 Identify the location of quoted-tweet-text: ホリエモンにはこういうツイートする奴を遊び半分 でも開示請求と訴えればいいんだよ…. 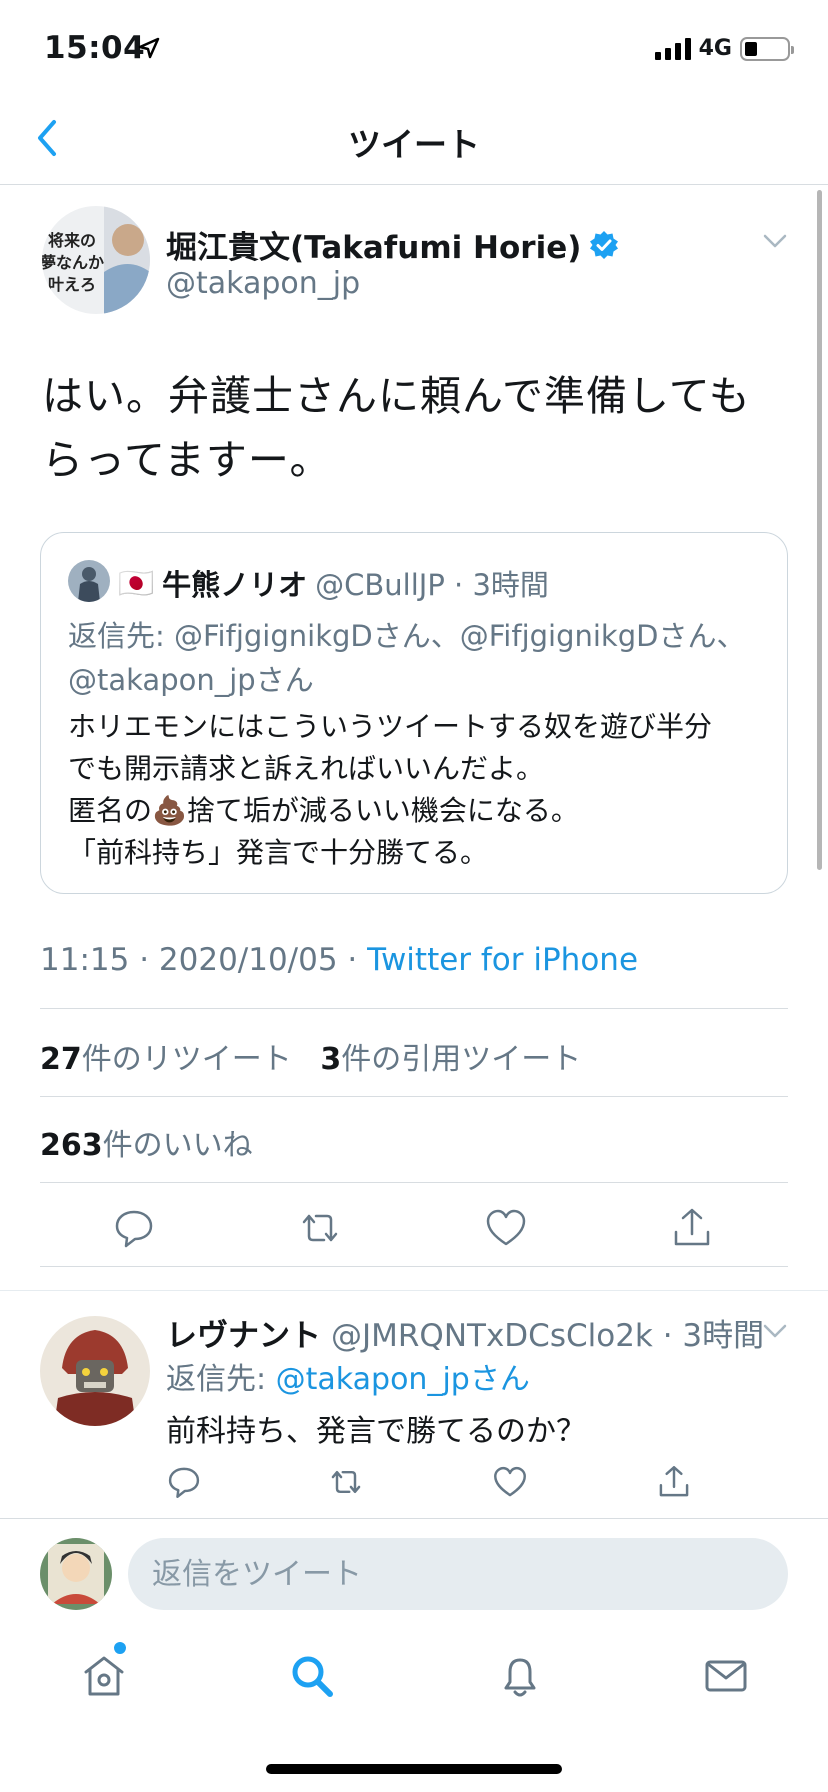
(418, 790).